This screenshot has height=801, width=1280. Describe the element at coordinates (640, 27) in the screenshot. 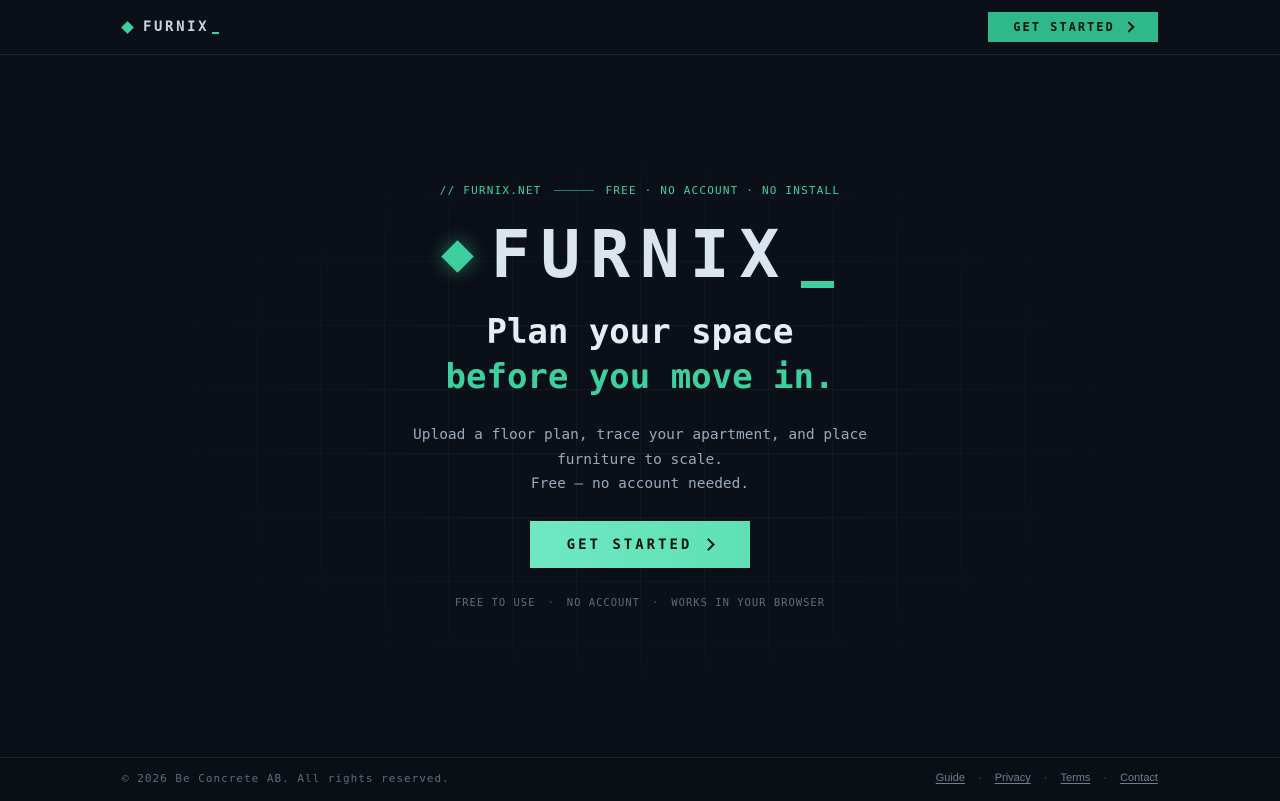

I see `top-nav: FURNIX GET STARTED` at that location.